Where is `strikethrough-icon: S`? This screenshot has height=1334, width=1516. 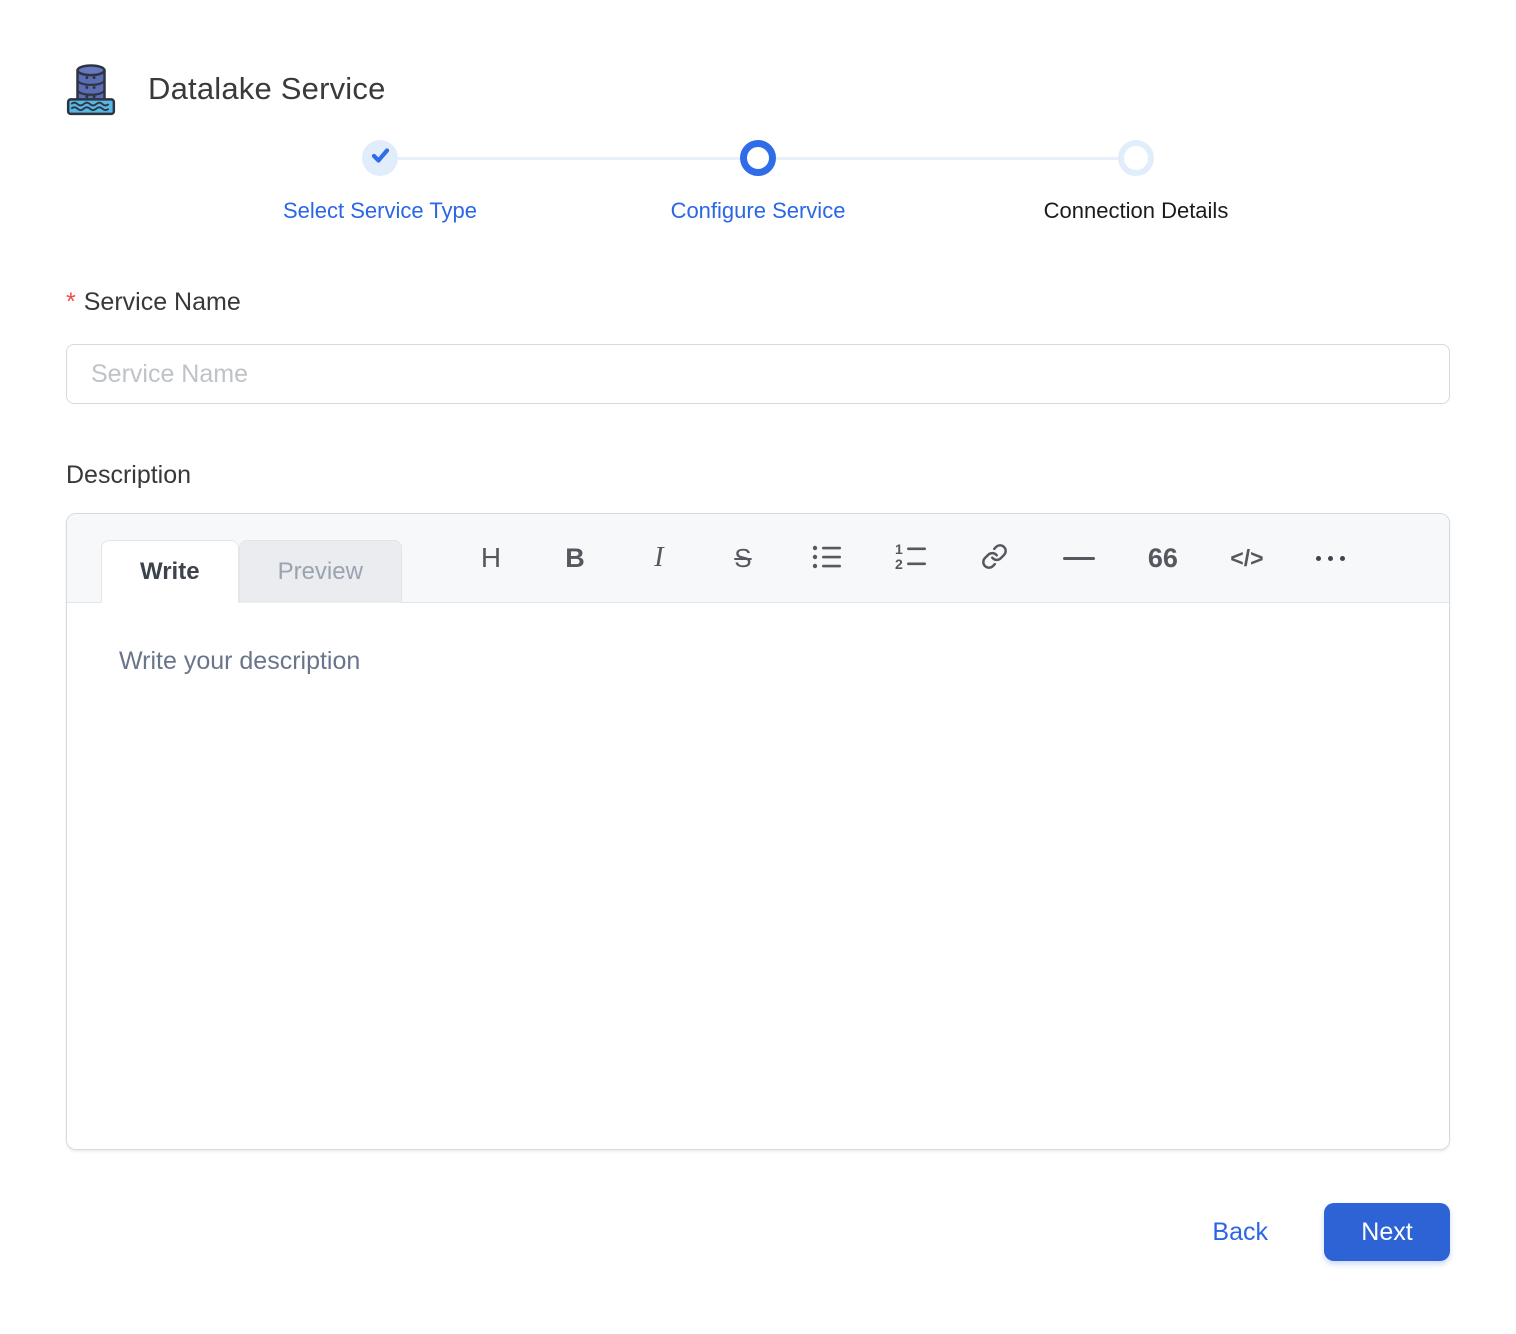 strikethrough-icon: S is located at coordinates (743, 558).